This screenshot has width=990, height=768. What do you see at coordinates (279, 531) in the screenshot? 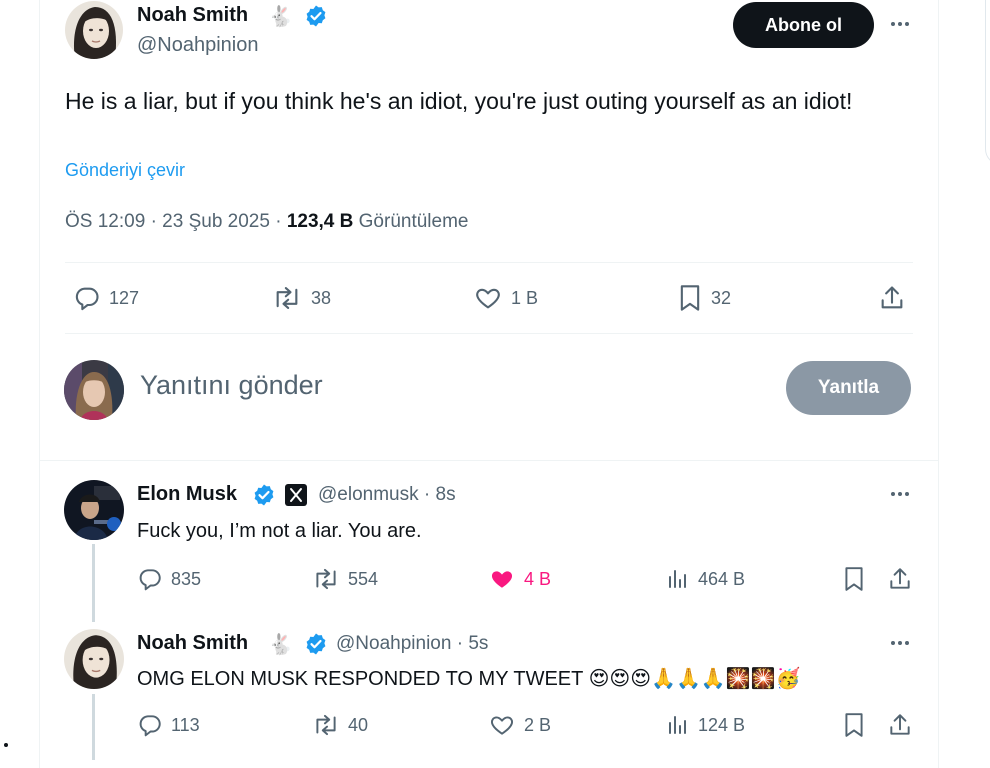
I see `reply-text: Fuck you, I’m not a liar. You are.` at bounding box center [279, 531].